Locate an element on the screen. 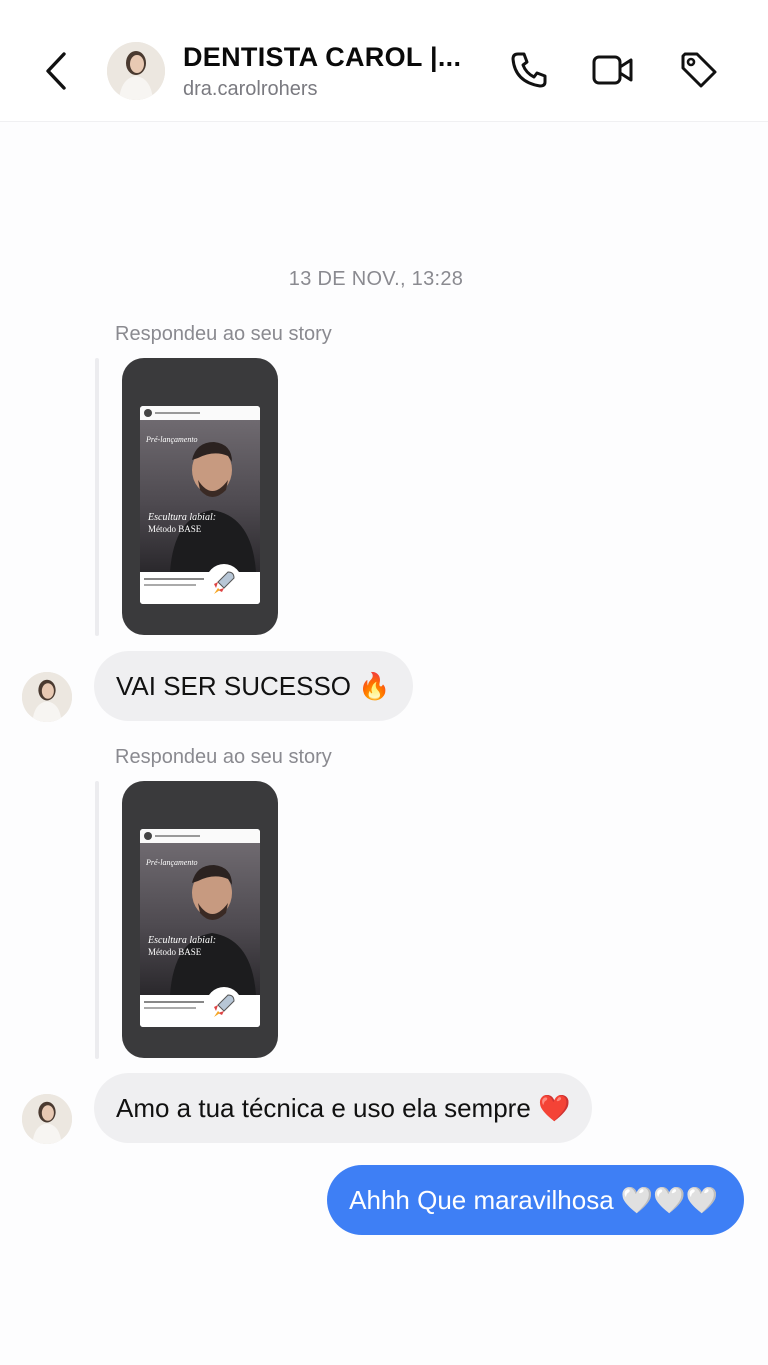  video-camera-icon is located at coordinates (612, 70).